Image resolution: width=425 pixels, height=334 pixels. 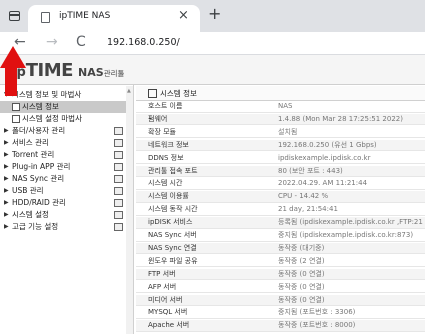 I want to click on scroll-up-icon: ▲, so click(x=129, y=91).